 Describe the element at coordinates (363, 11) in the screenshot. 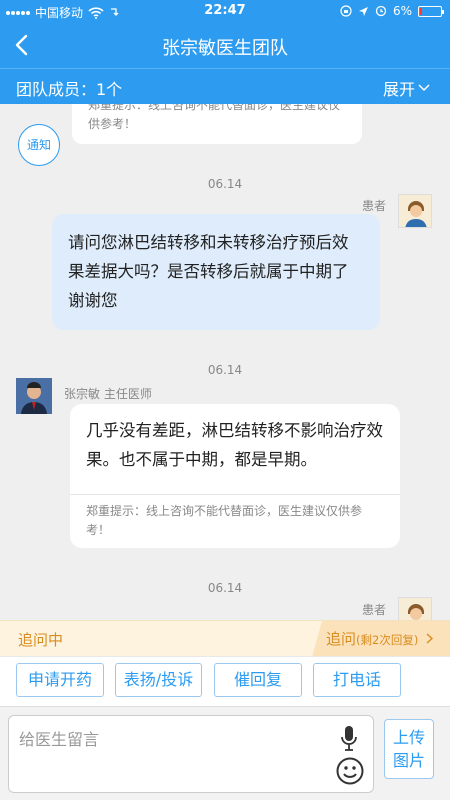

I see `location-icon` at that location.